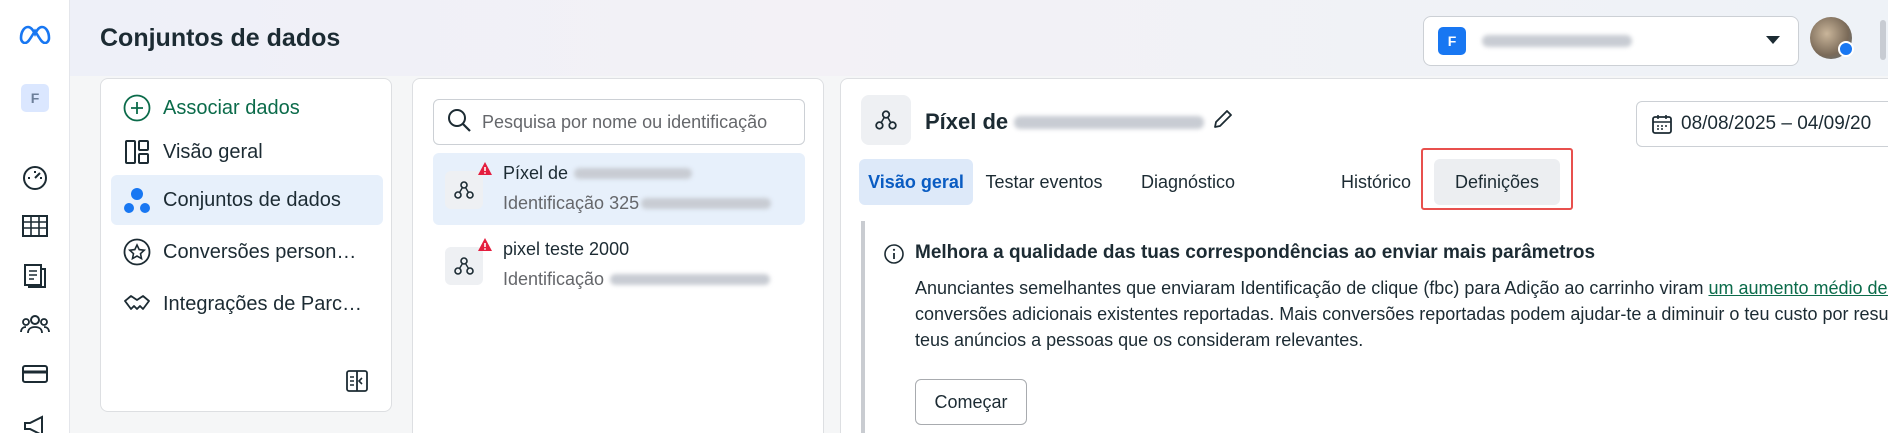 The width and height of the screenshot is (1888, 433). What do you see at coordinates (213, 151) in the screenshot?
I see `nav-item-label: Visão geral` at bounding box center [213, 151].